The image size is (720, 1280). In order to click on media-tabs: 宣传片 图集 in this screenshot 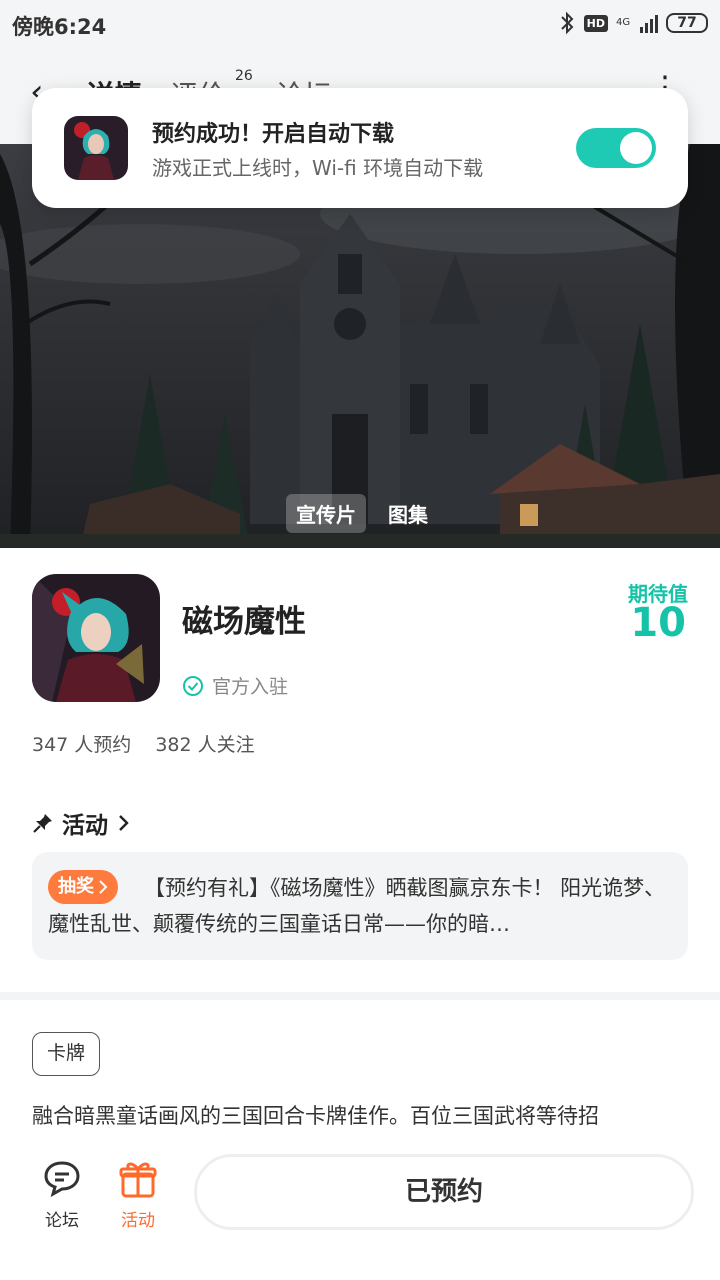, I will do `click(362, 513)`.